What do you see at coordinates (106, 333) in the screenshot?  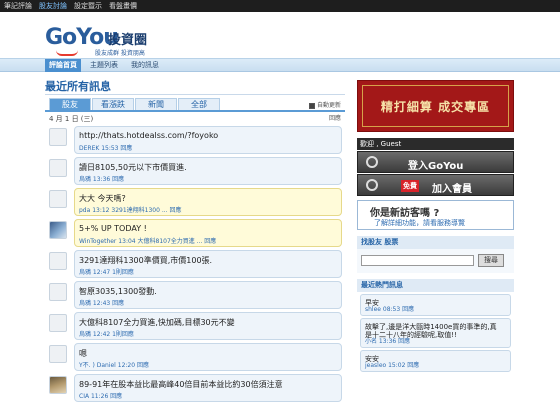 I see `message-meta: 烏鴉 12:42 1則回應` at bounding box center [106, 333].